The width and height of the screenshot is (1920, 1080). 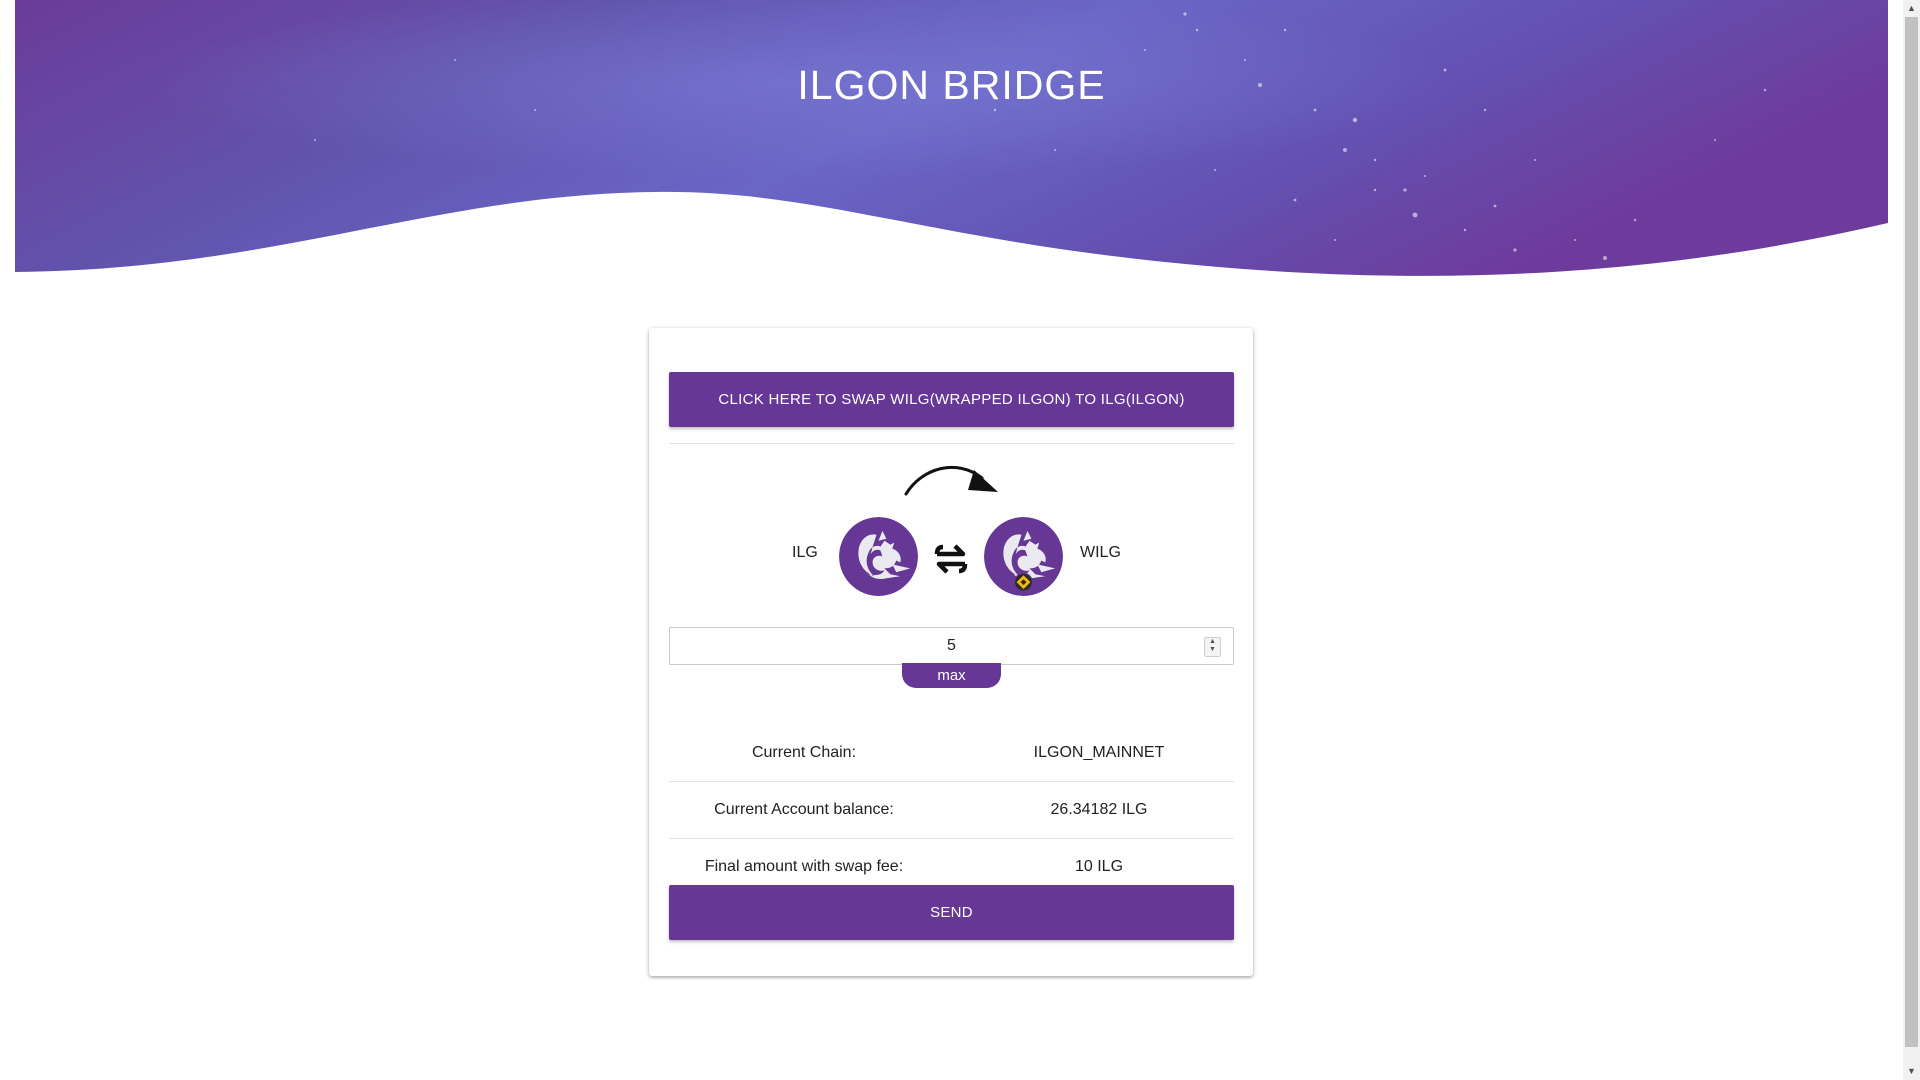 I want to click on amount-field: ▲▼, so click(x=951, y=646).